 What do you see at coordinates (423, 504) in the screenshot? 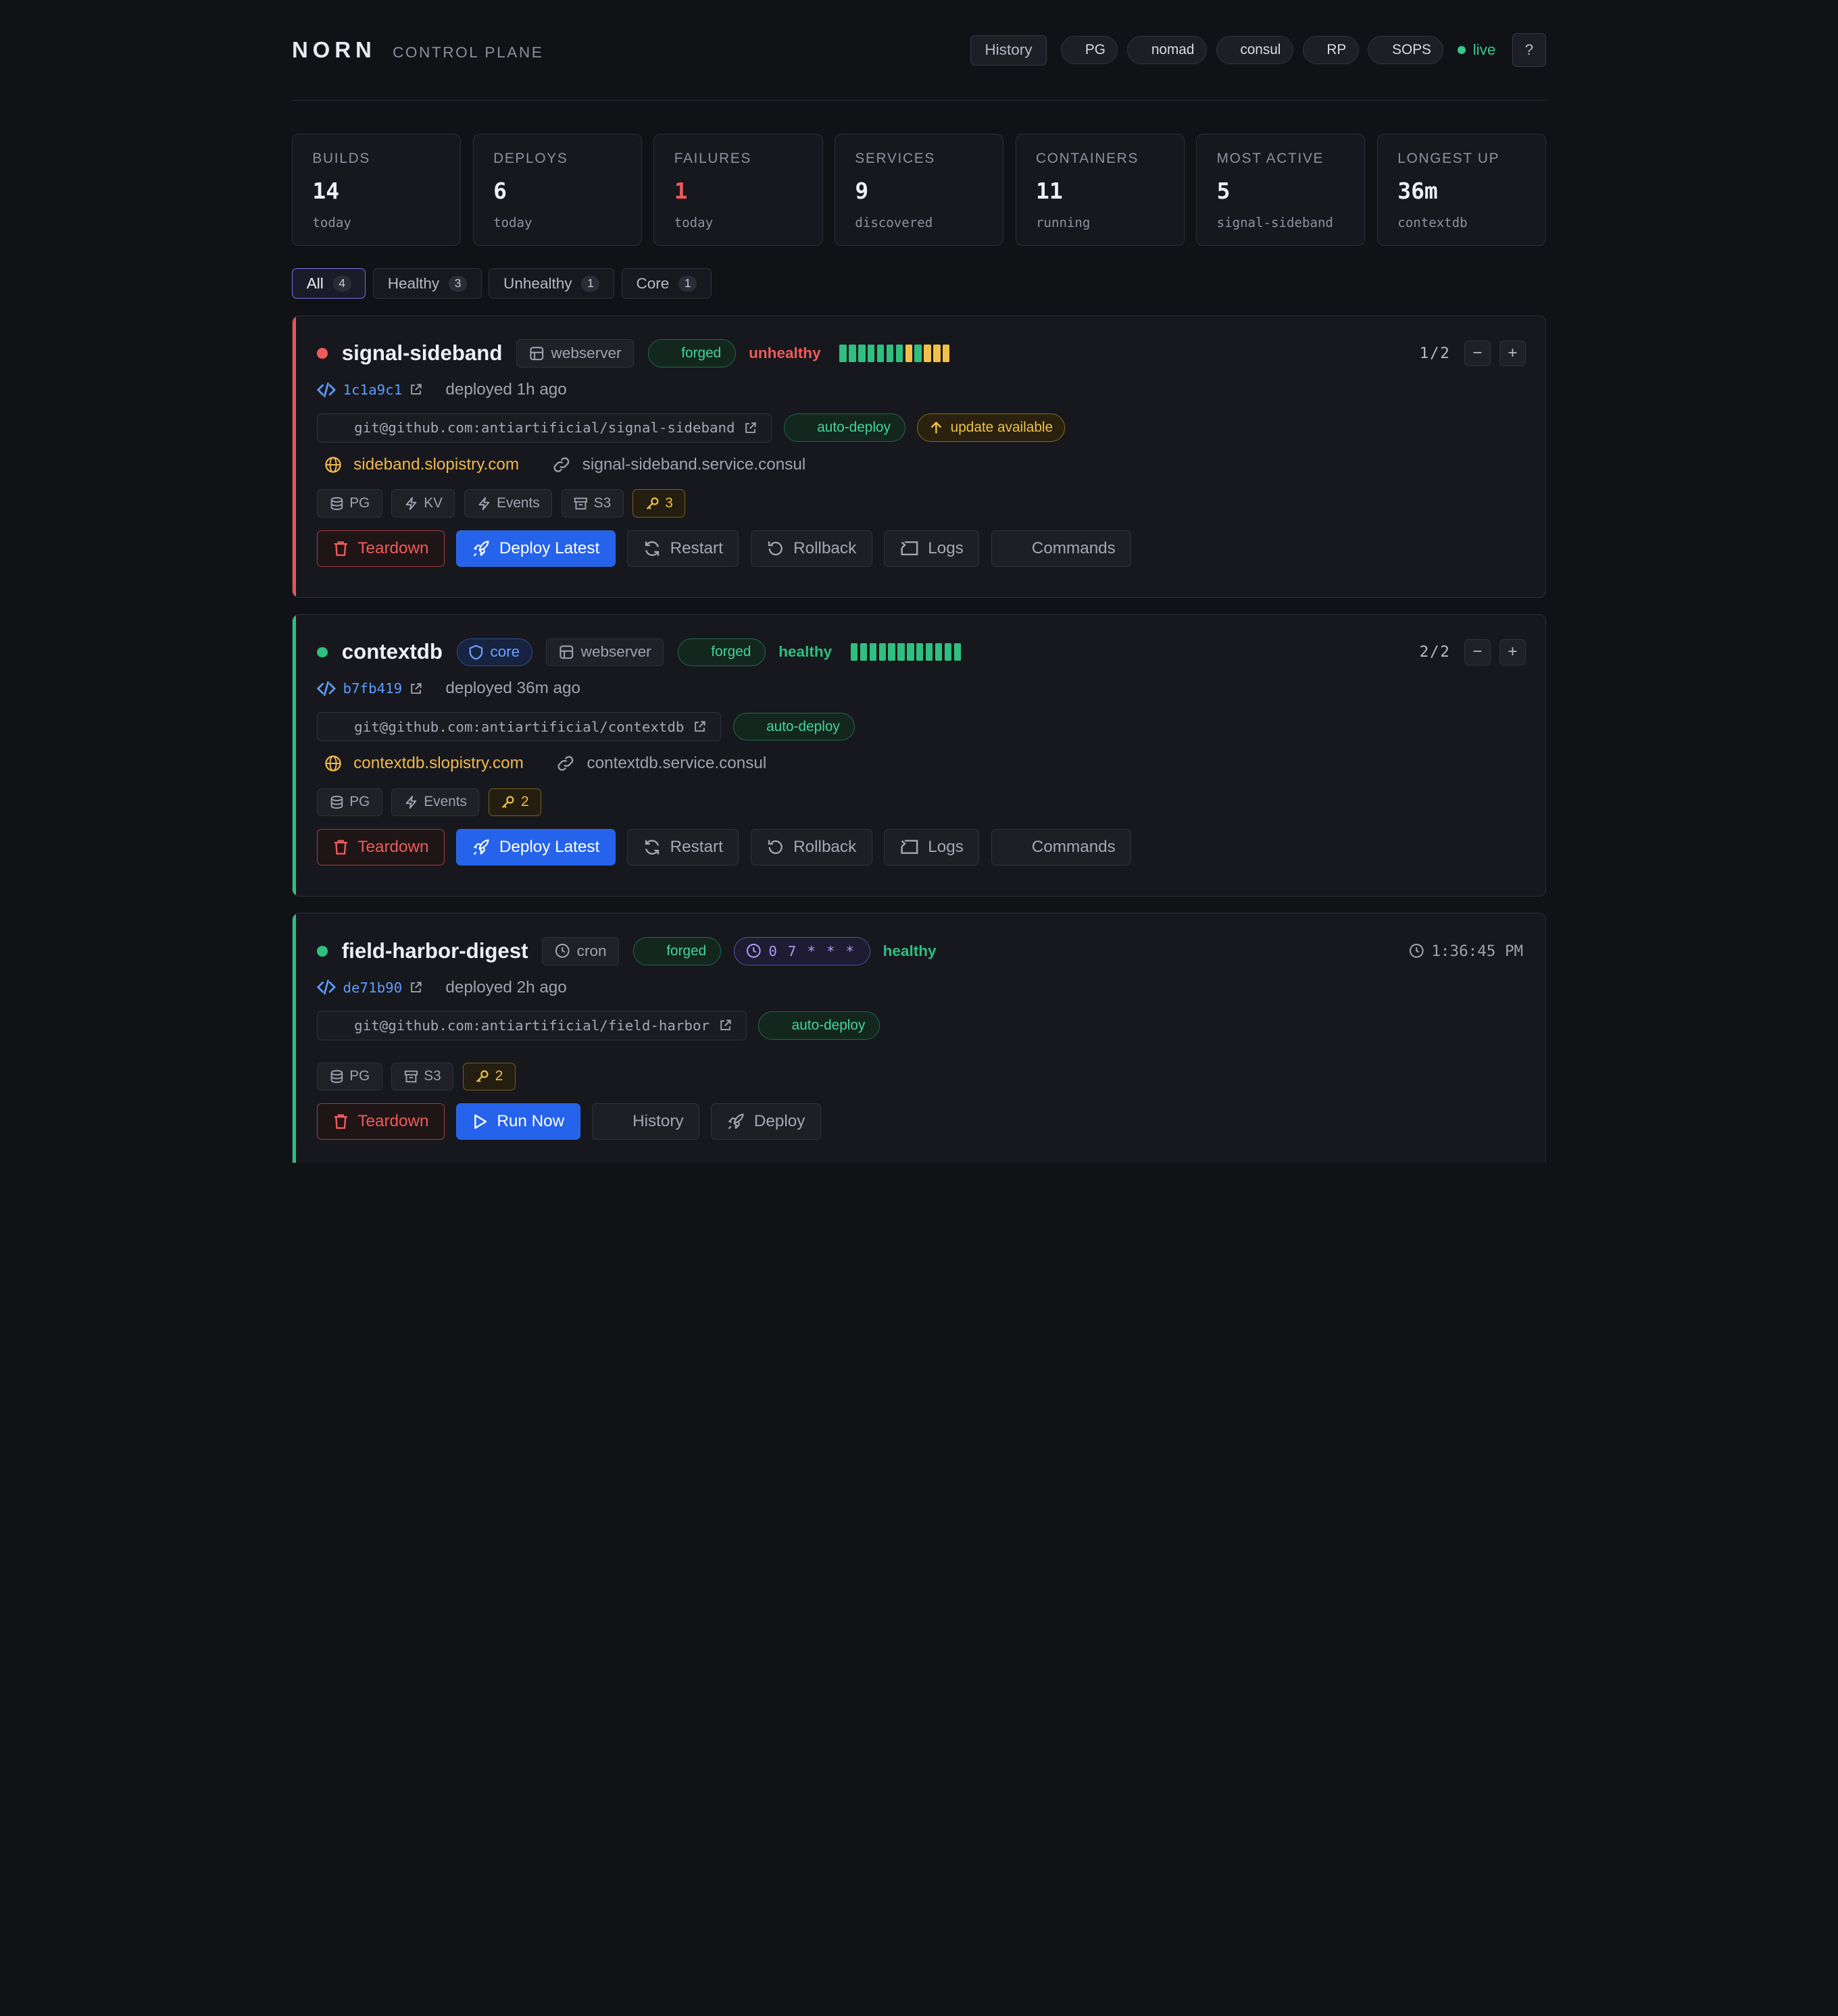
I see `resource-kv: KV` at bounding box center [423, 504].